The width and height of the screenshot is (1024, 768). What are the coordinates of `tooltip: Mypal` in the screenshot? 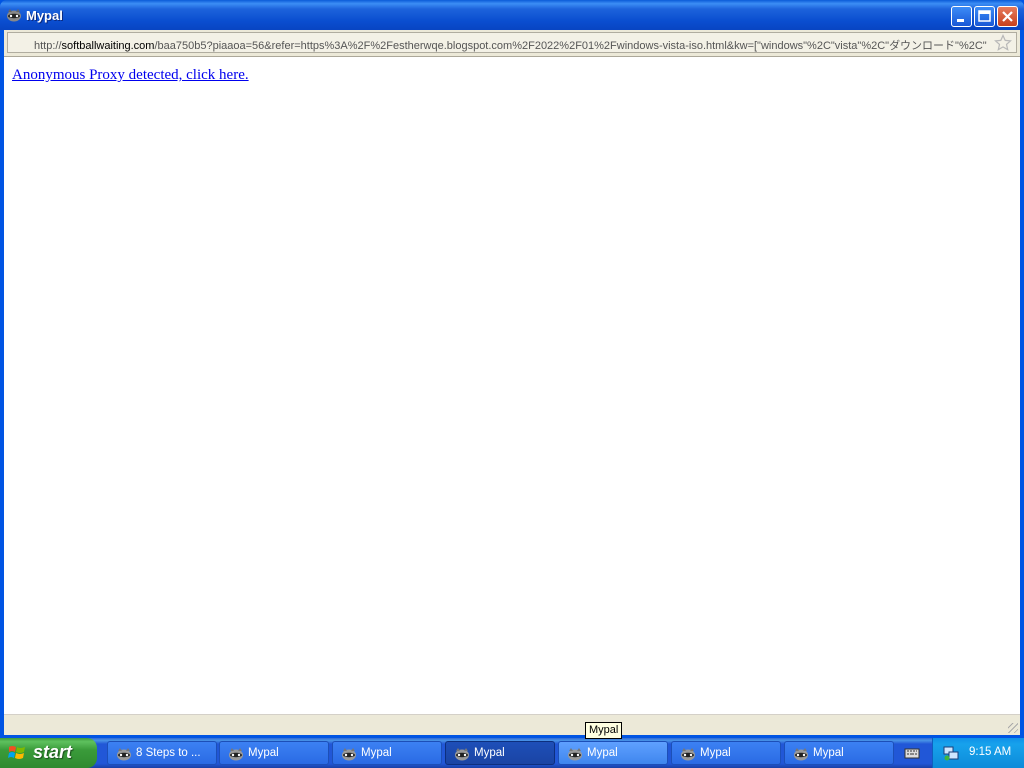 It's located at (604, 730).